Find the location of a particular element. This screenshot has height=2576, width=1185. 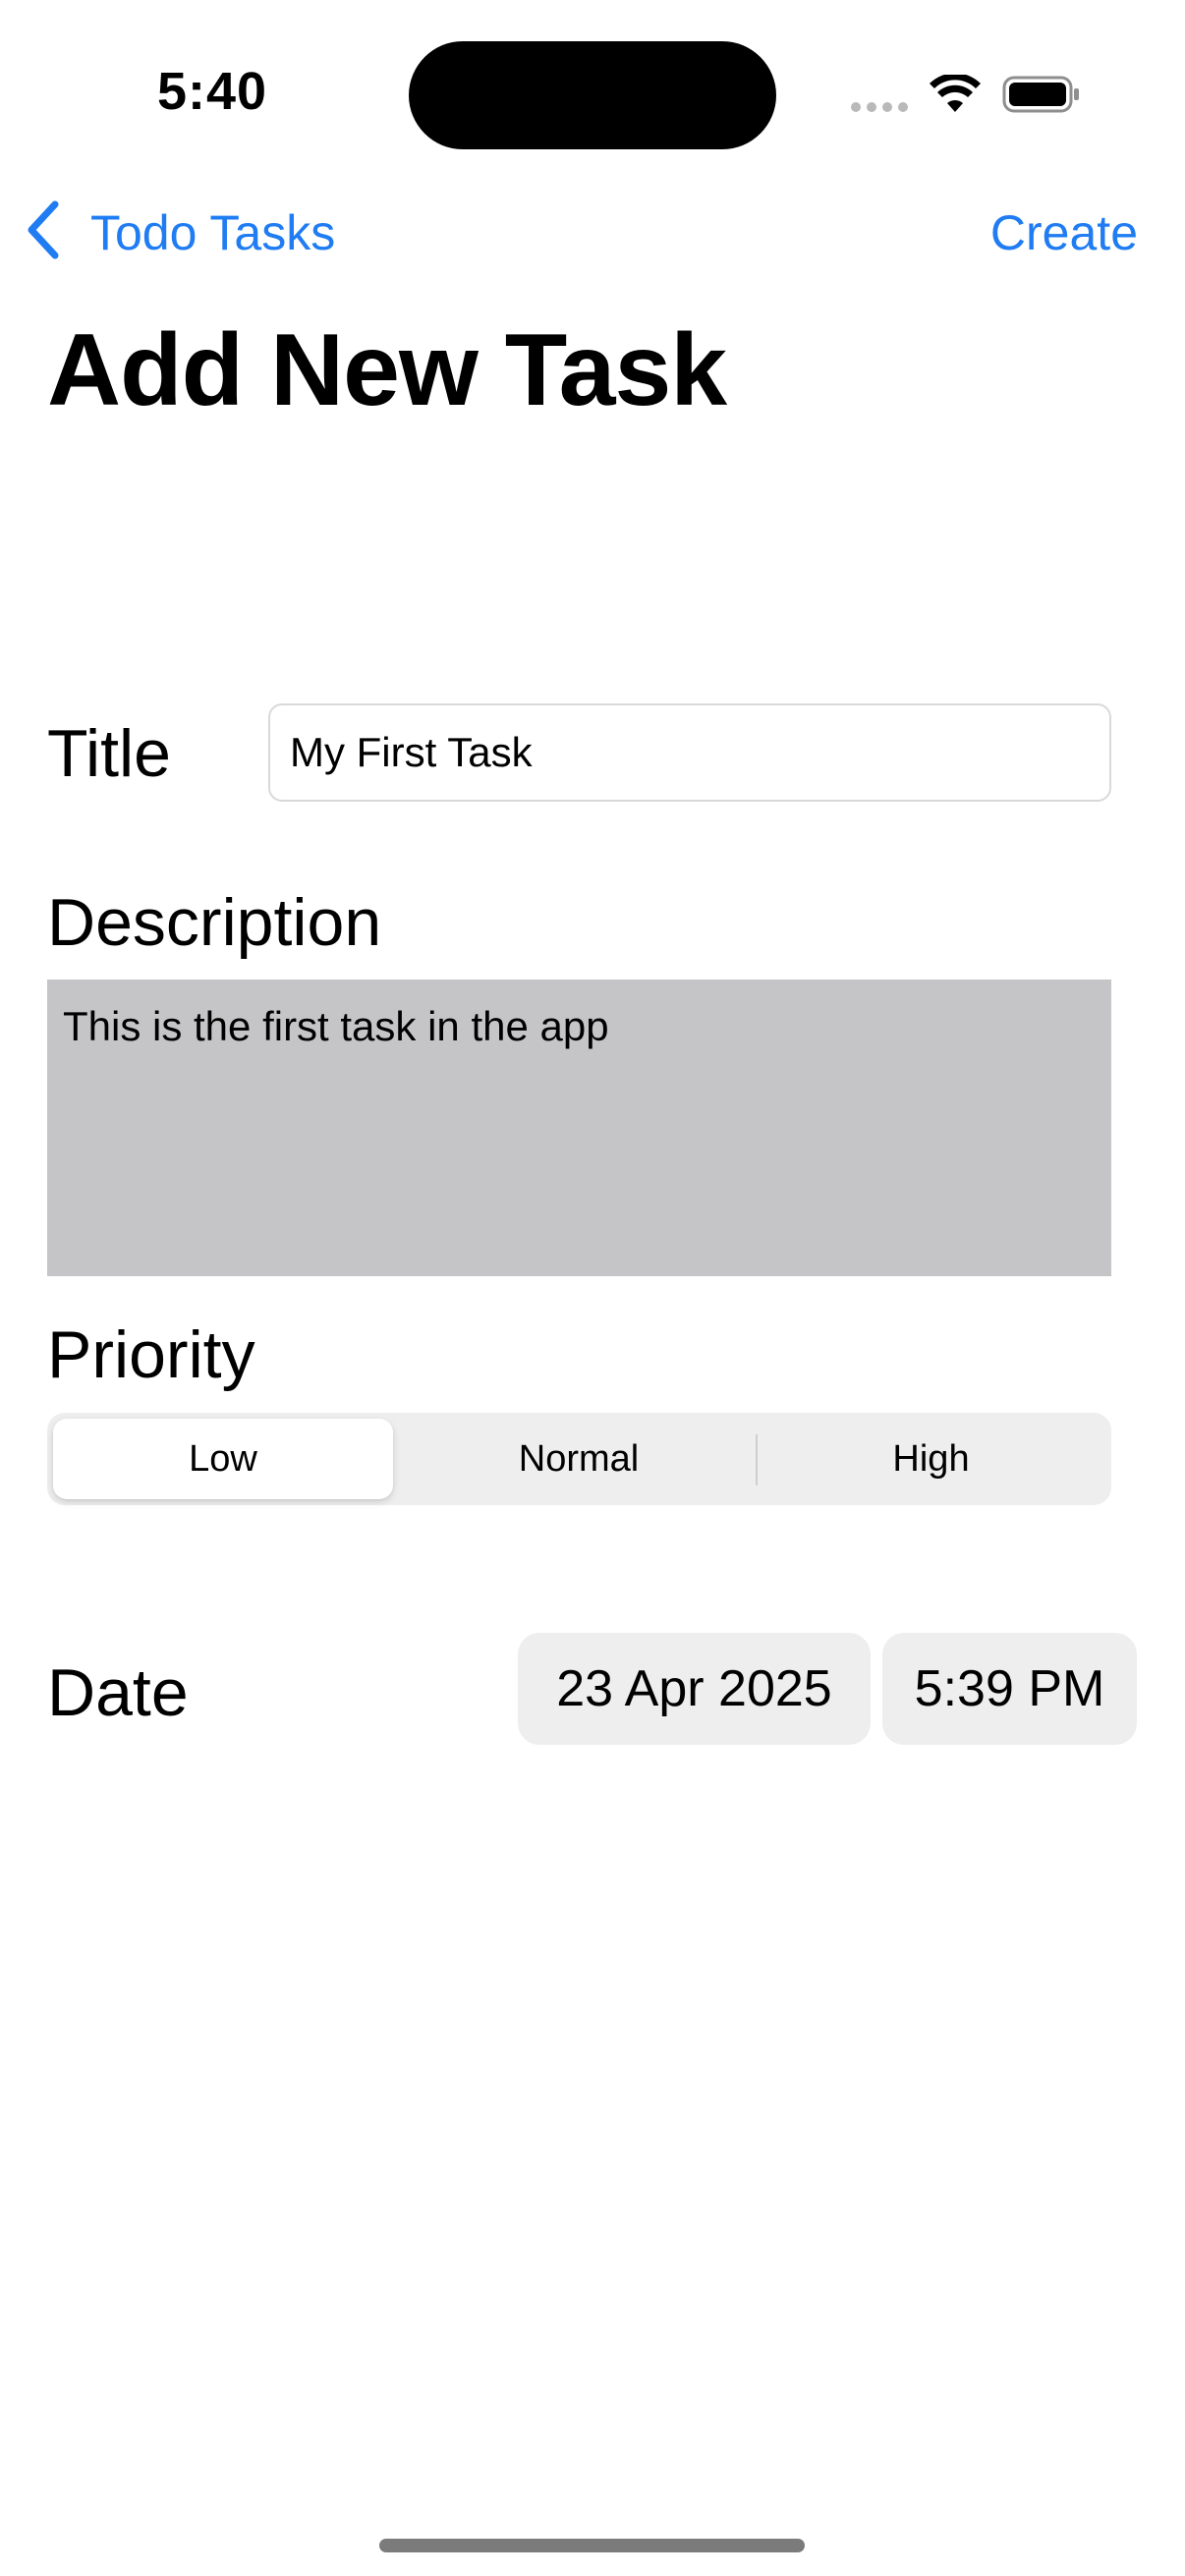

cellular-signal-icon is located at coordinates (880, 107).